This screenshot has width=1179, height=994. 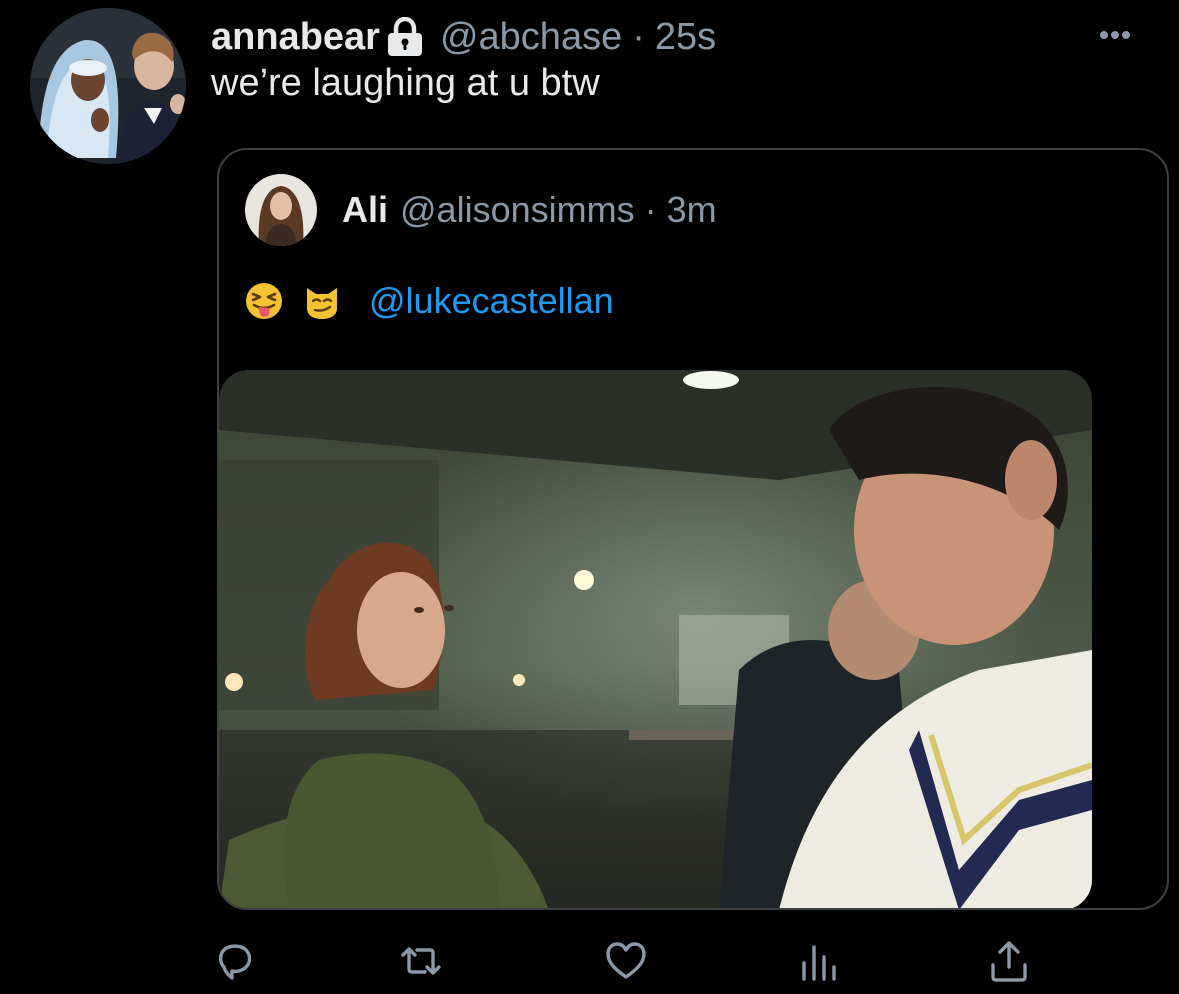 I want to click on more-options-button, so click(x=1115, y=35).